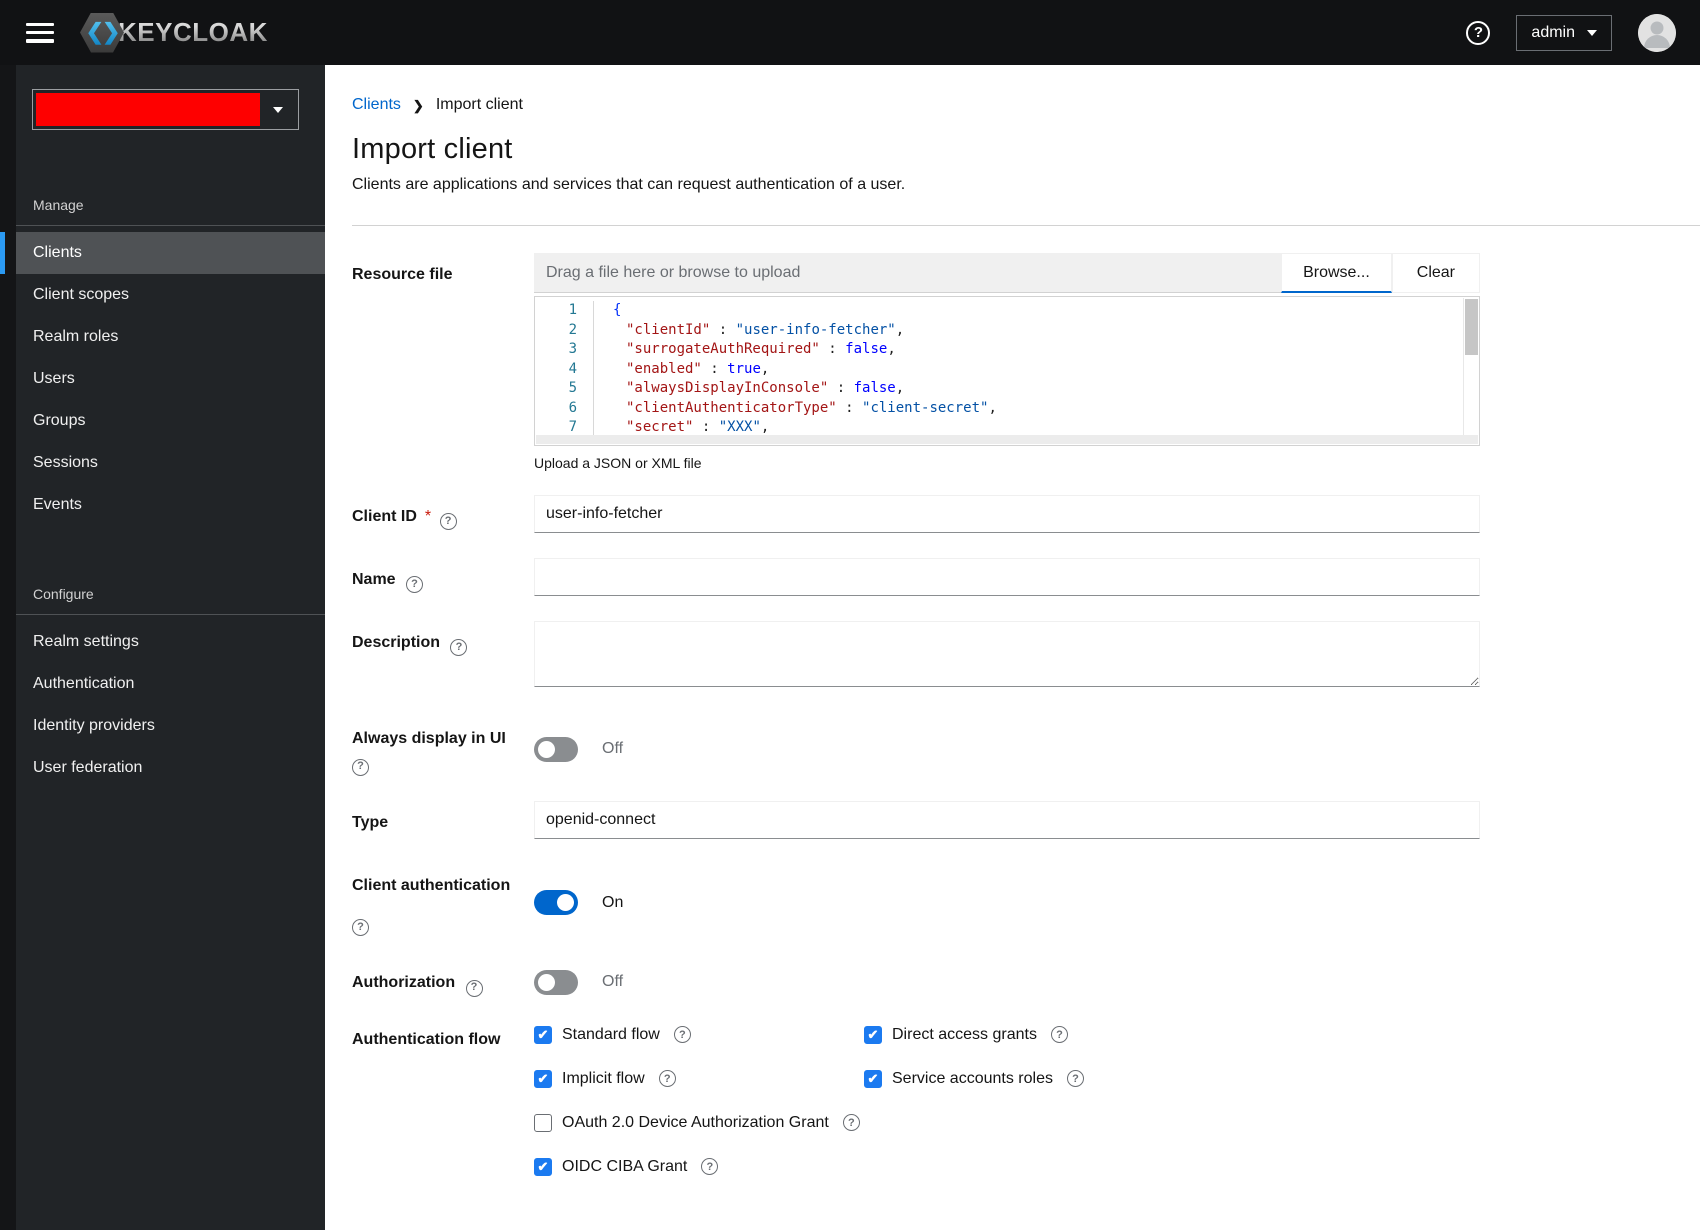  Describe the element at coordinates (170, 642) in the screenshot. I see `sidebar-item-realm-settings: Realm settings` at that location.